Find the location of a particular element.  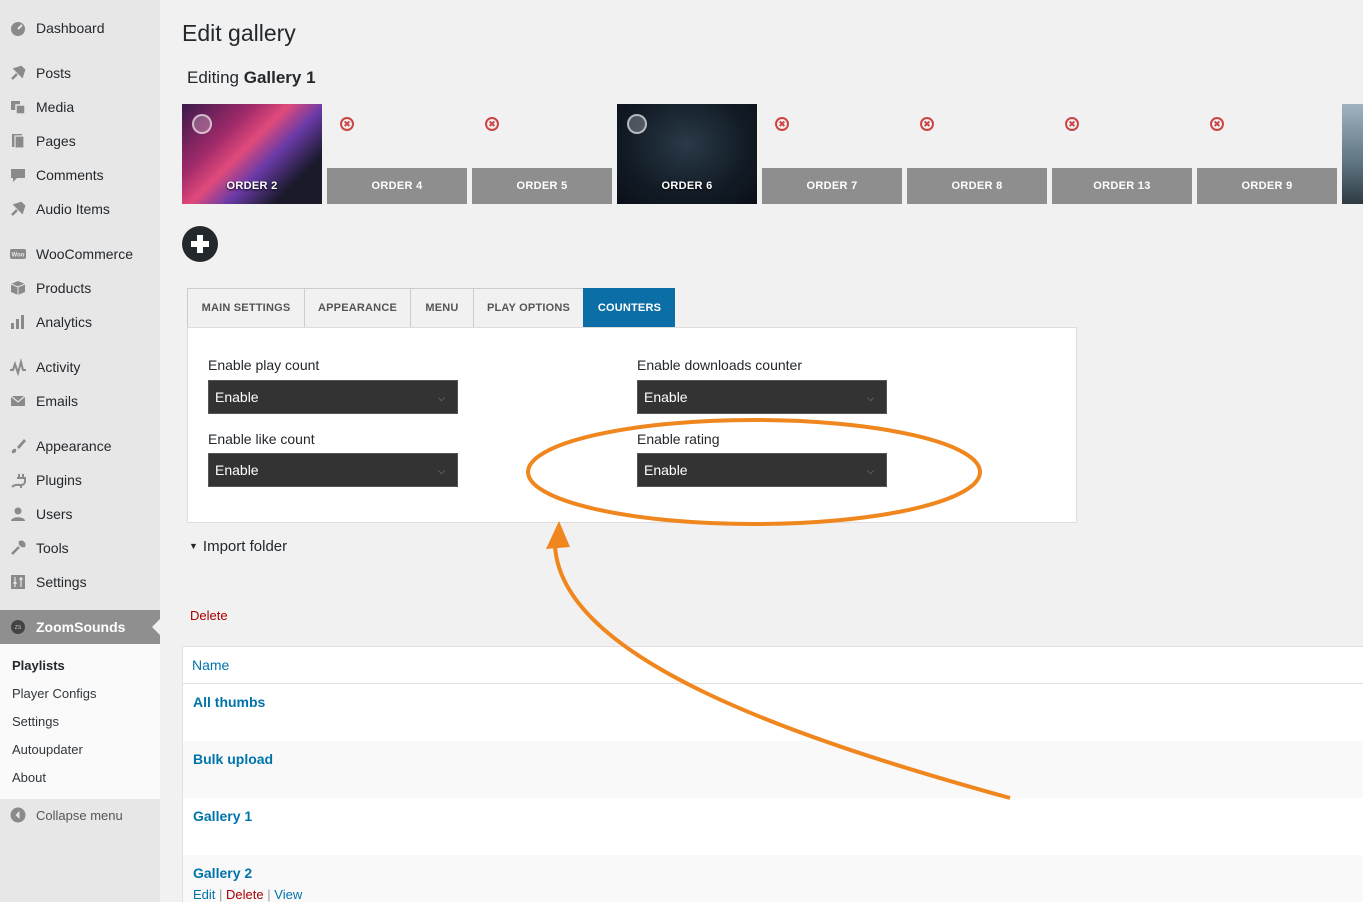

sidebar-item-activity: Activity is located at coordinates (80, 367).